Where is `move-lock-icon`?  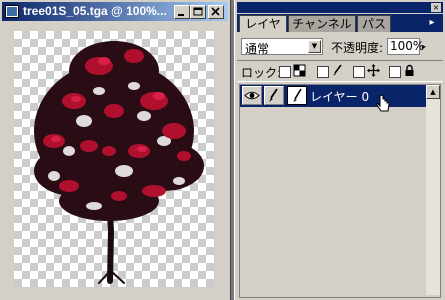 move-lock-icon is located at coordinates (373, 70).